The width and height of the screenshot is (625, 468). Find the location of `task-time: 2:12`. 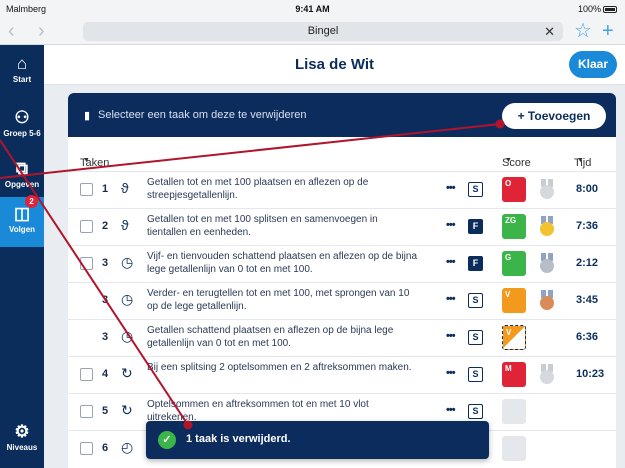

task-time: 2:12 is located at coordinates (587, 263).